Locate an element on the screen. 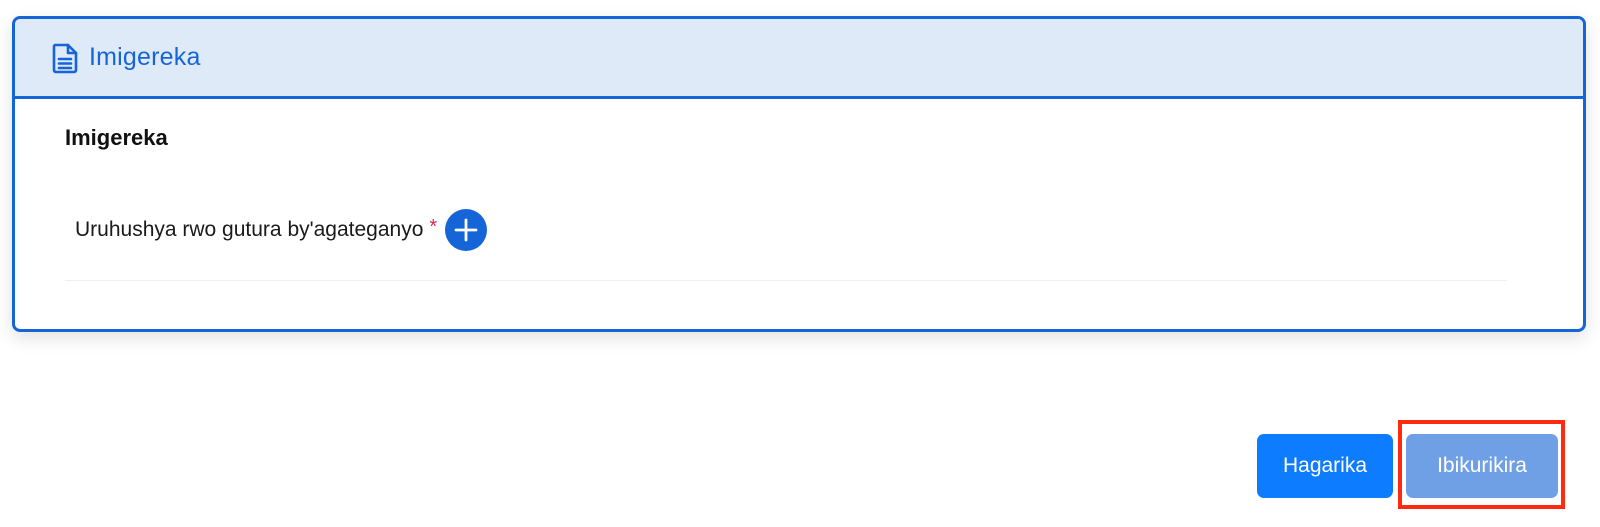 This screenshot has height=527, width=1600. section-title: Imigereka is located at coordinates (116, 137).